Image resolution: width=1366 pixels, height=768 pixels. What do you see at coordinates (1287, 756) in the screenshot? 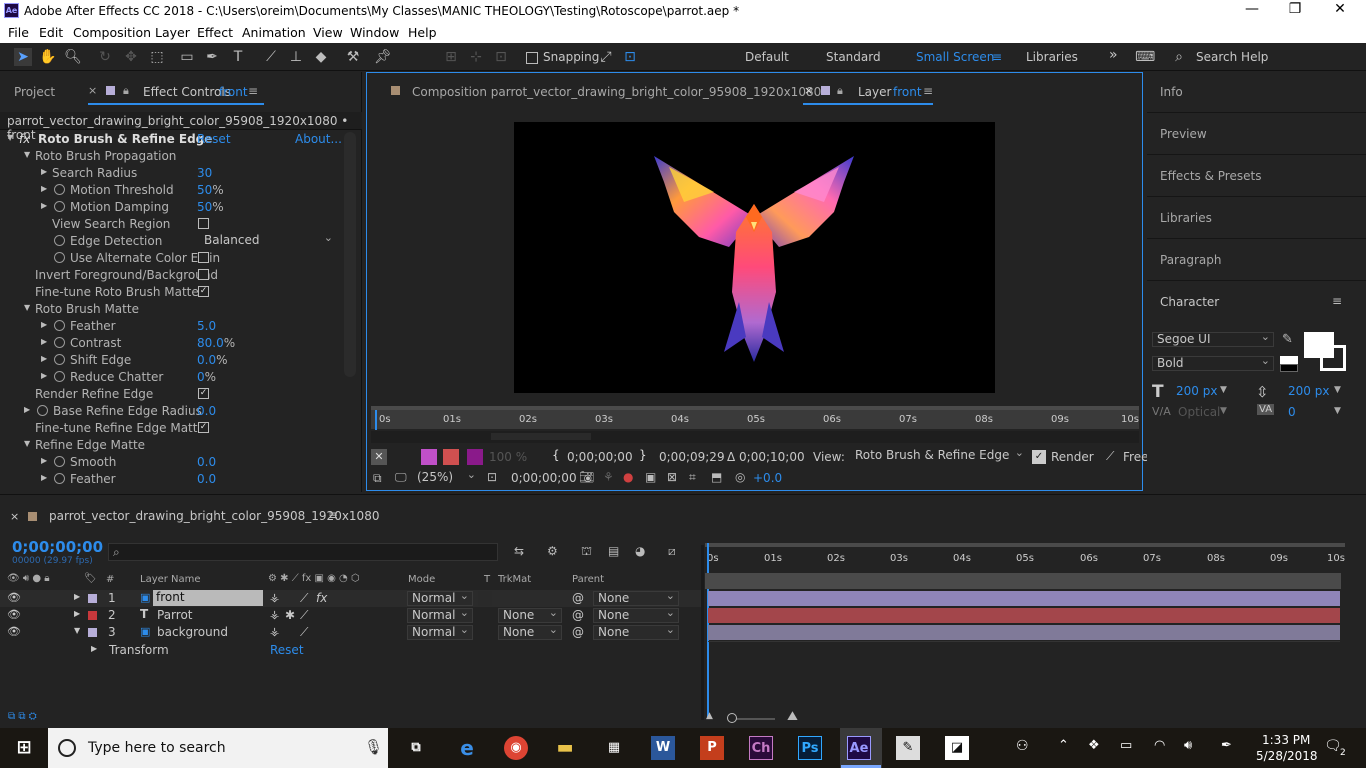
I see `clock-date: 5/28/2018` at bounding box center [1287, 756].